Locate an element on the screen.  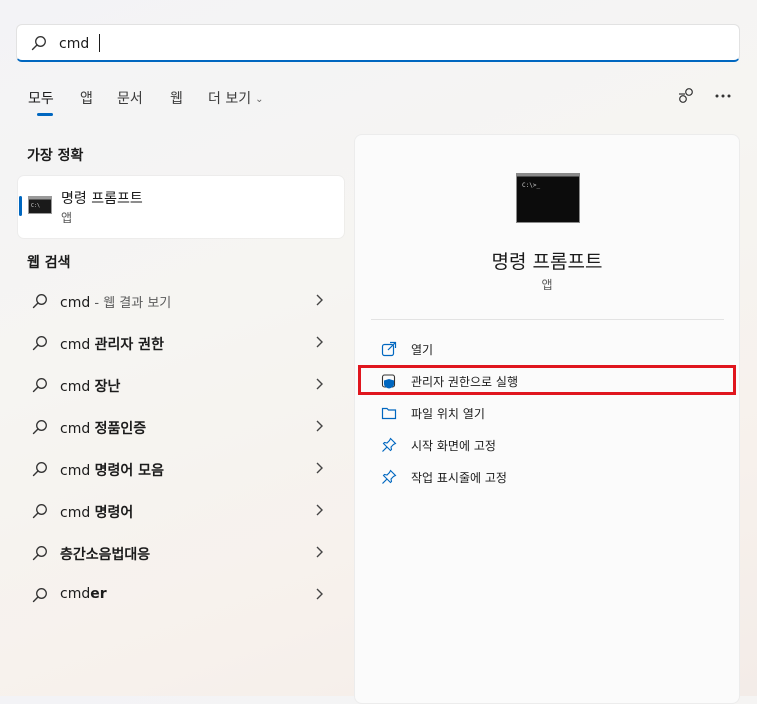
web-result-0: cmd - 웹 결과 보기 is located at coordinates (181, 301).